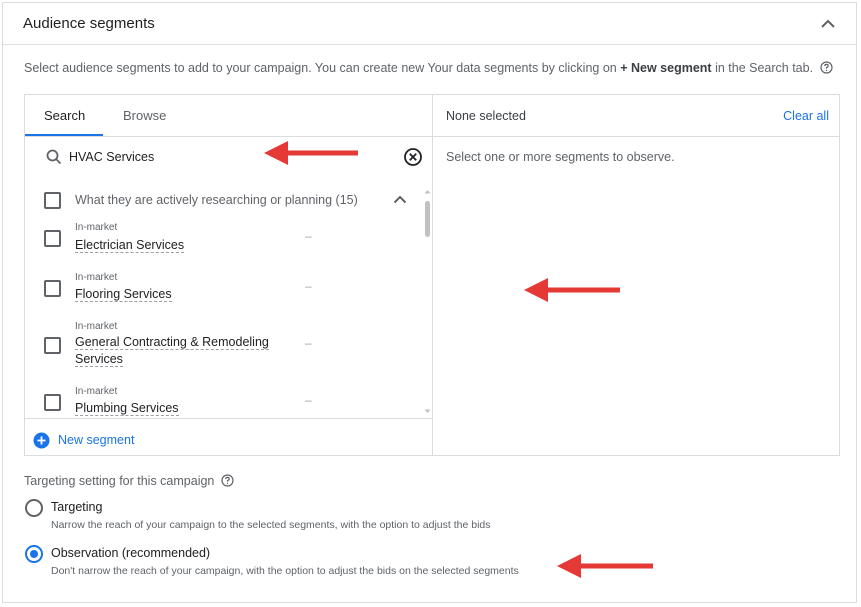 This screenshot has width=861, height=607. I want to click on item-name: Flooring Services, so click(175, 294).